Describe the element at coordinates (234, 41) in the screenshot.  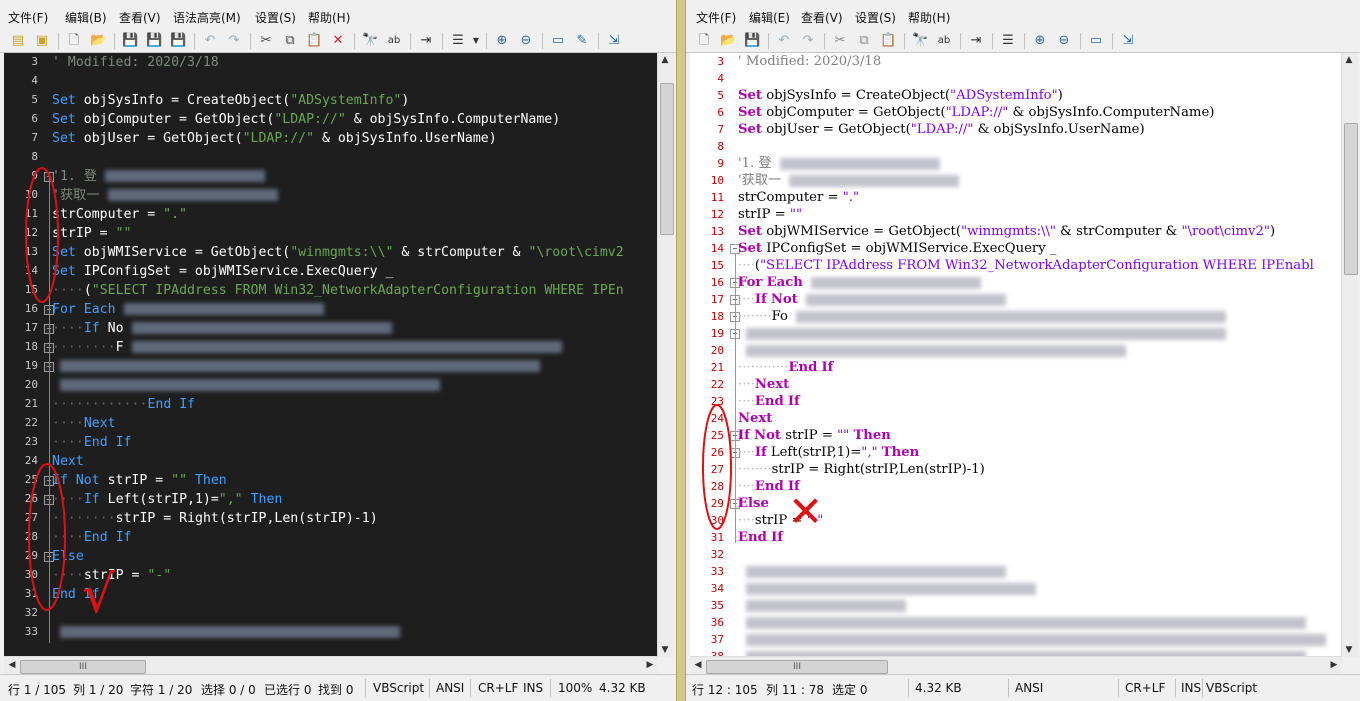
I see `redo-icon: ↷` at that location.